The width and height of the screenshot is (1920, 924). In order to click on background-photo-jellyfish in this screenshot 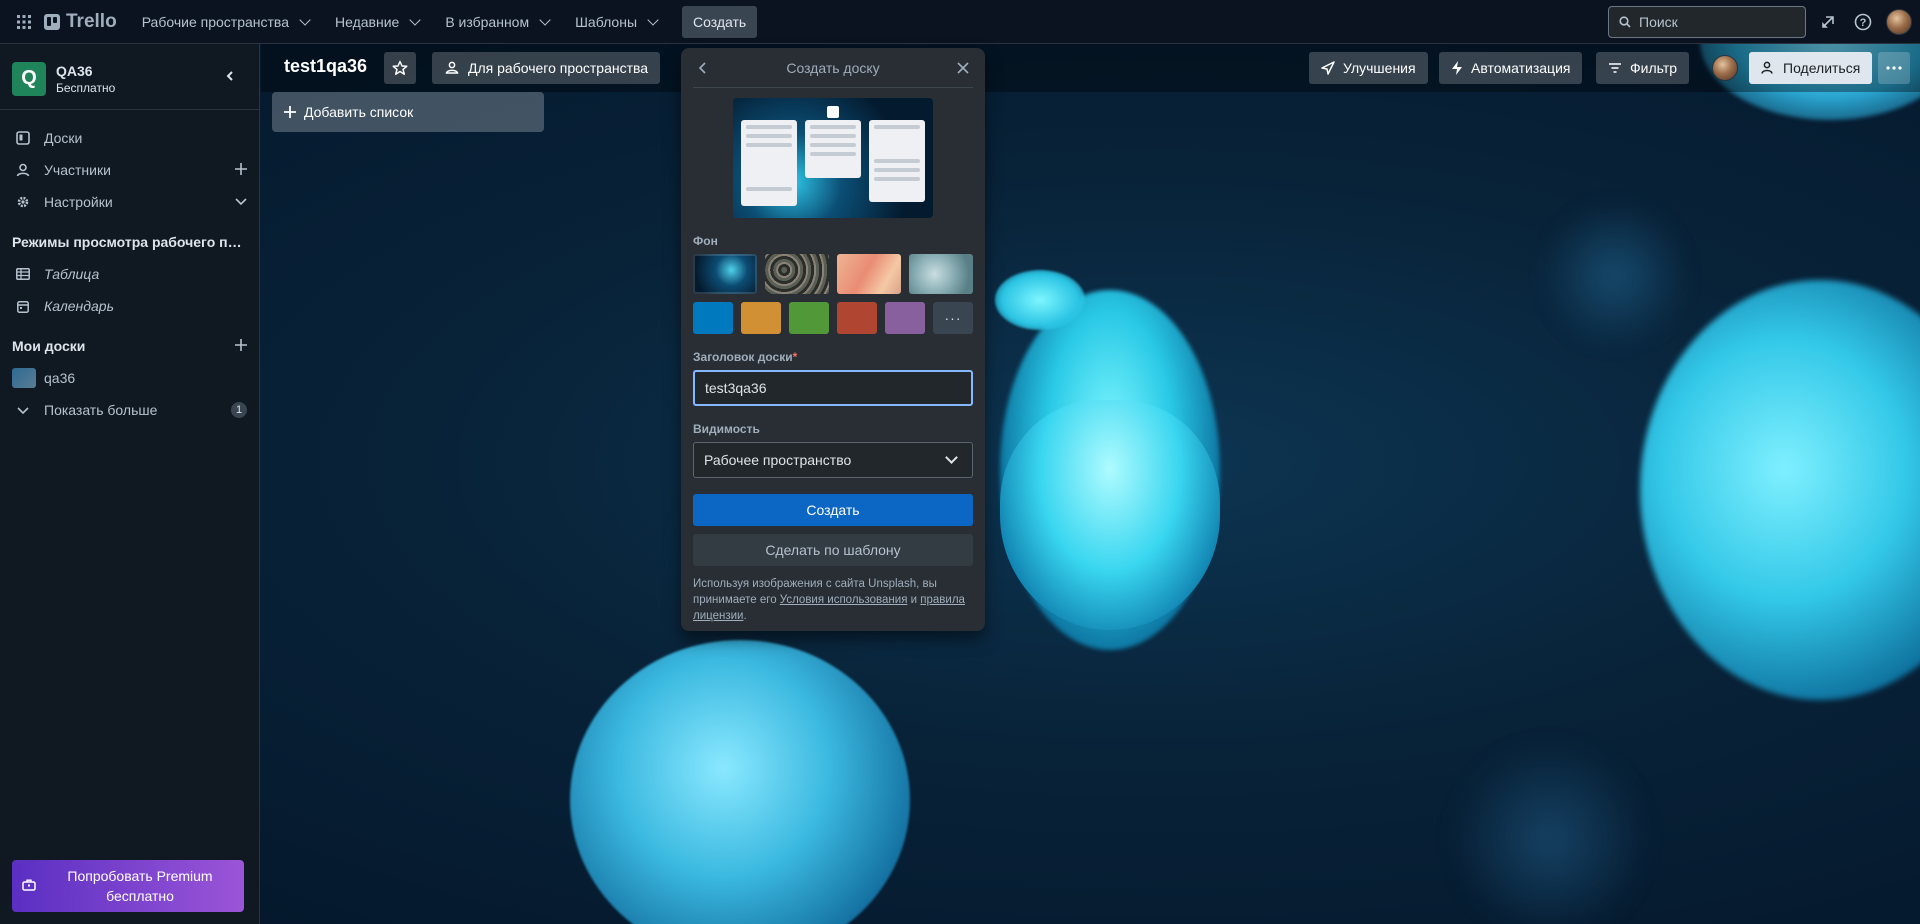, I will do `click(725, 274)`.